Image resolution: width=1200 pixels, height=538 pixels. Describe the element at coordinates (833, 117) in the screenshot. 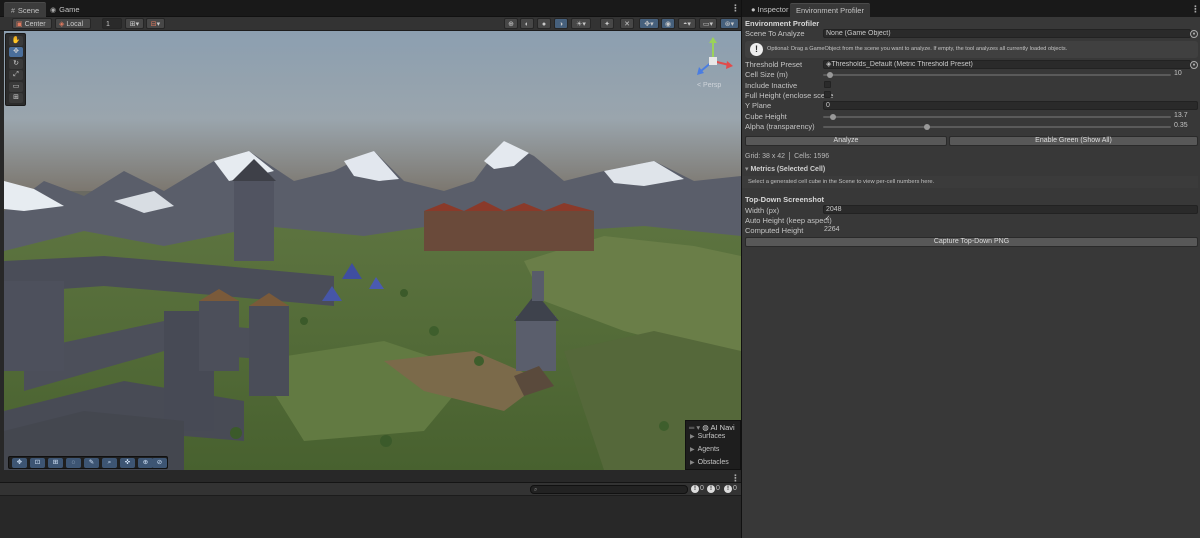

I see `cube-height-slider-knob` at that location.